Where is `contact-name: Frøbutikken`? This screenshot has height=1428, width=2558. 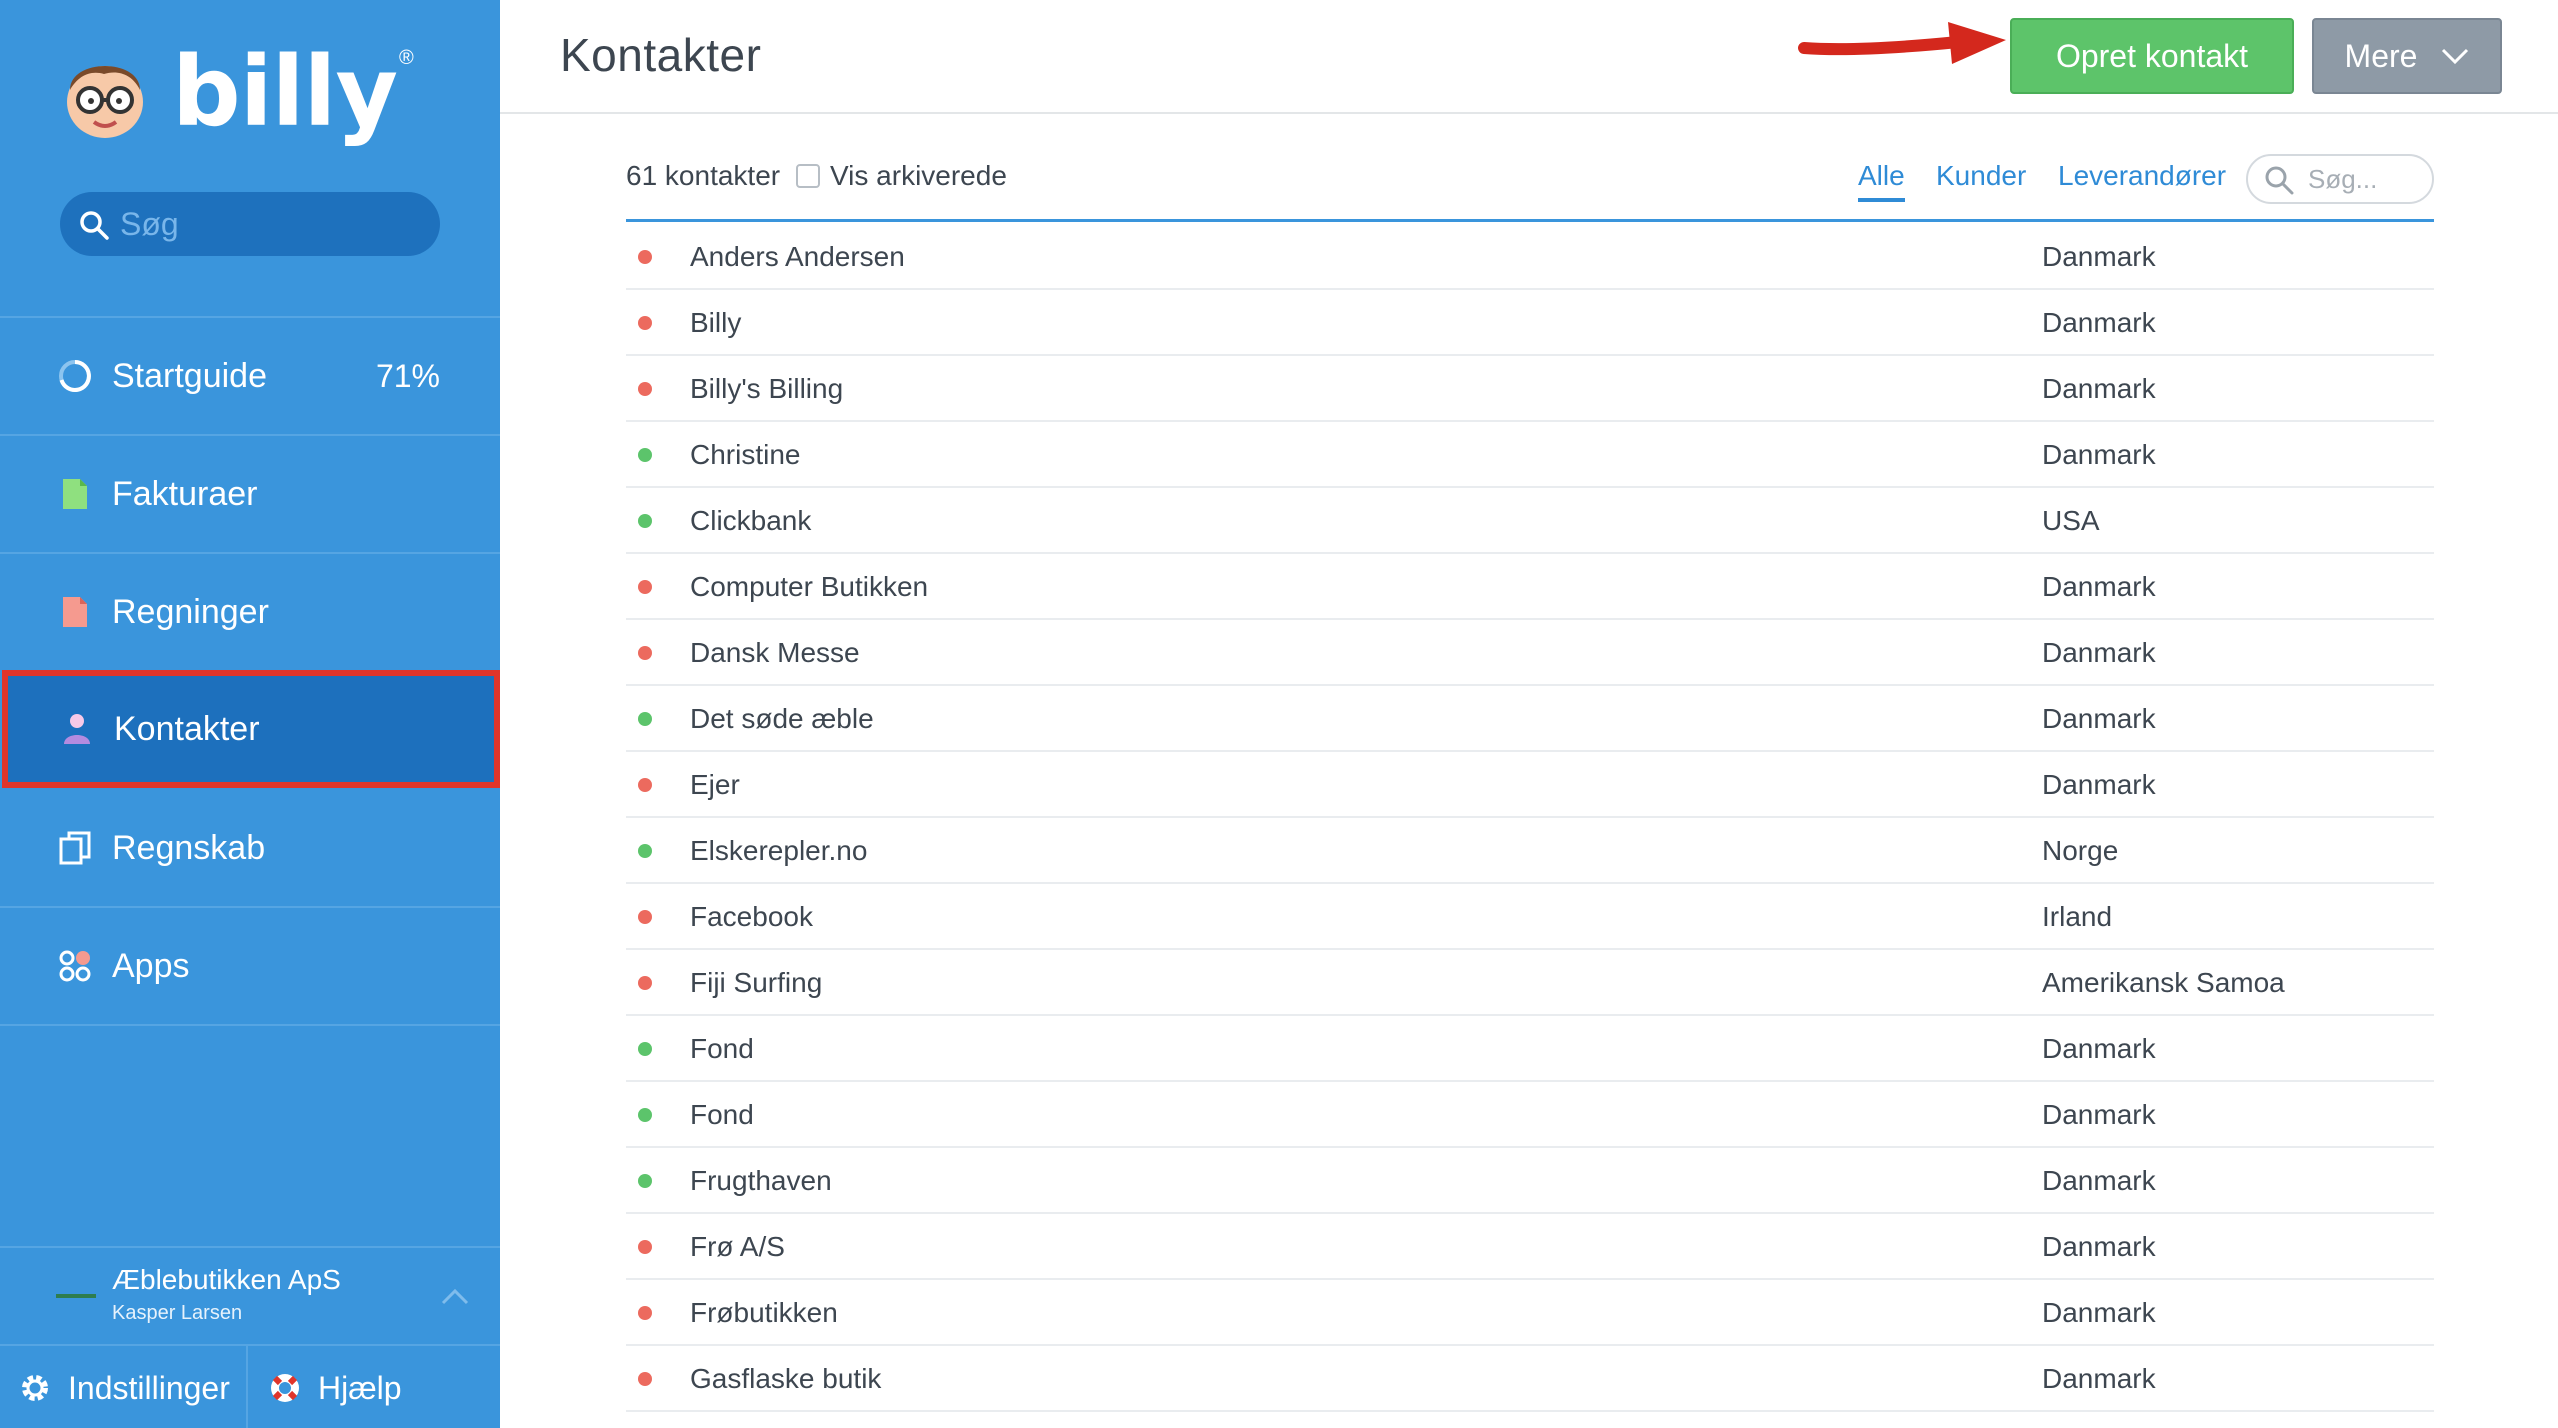 contact-name: Frøbutikken is located at coordinates (764, 1313).